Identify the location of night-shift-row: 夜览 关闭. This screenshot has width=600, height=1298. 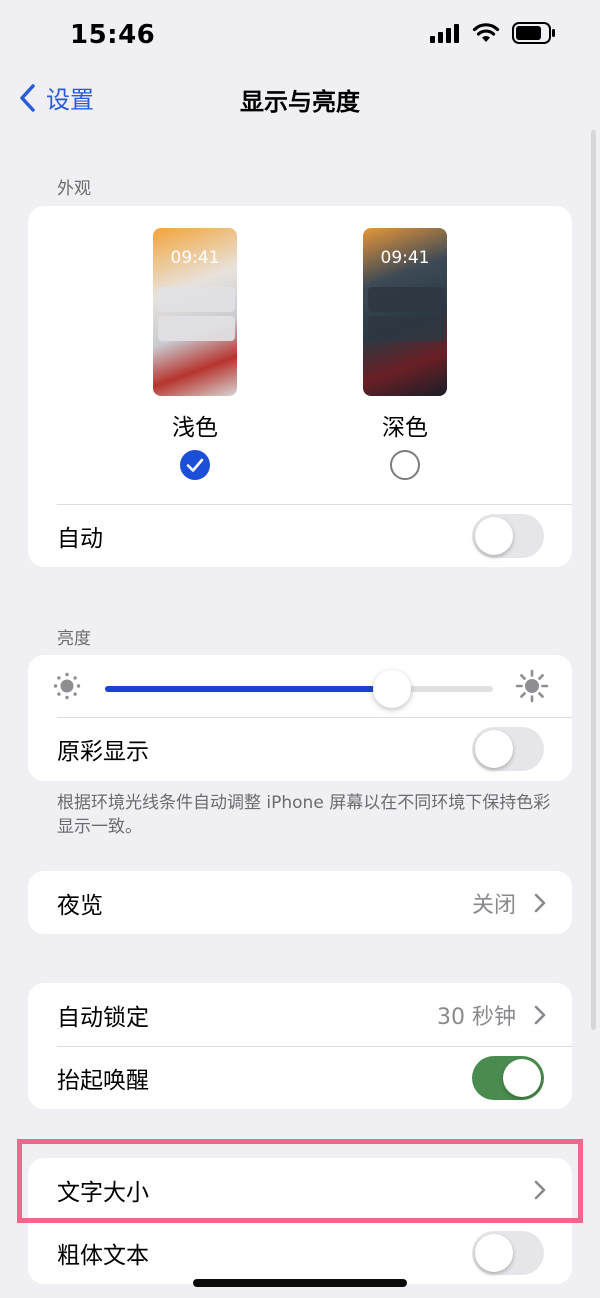
(300, 902).